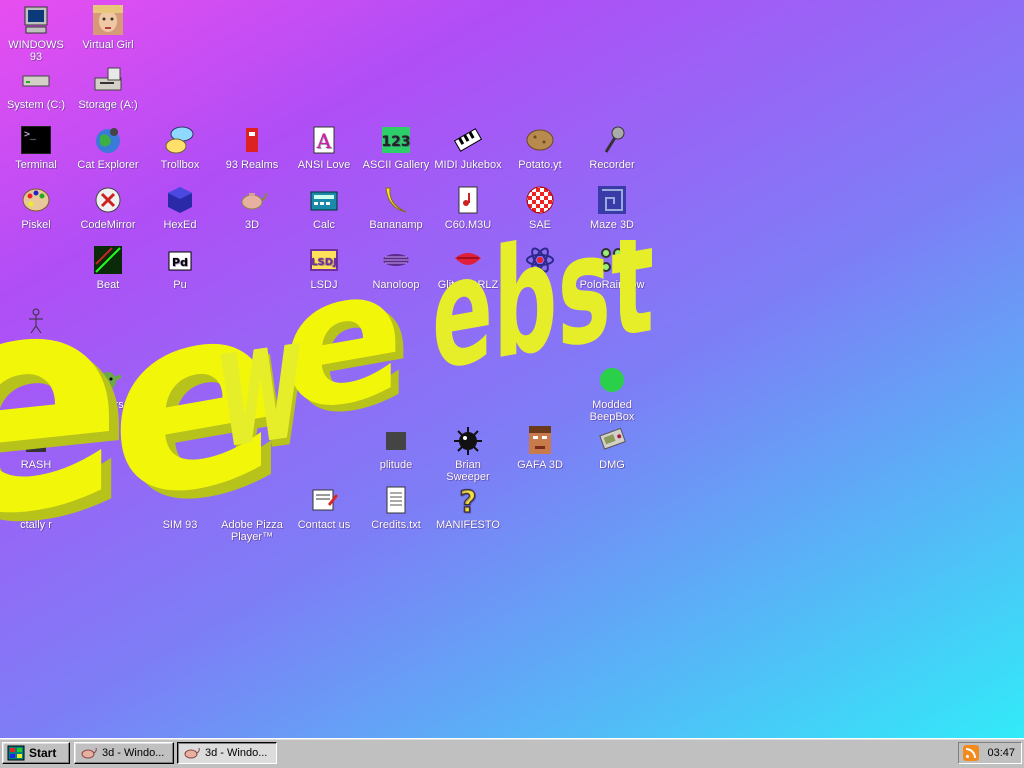 The height and width of the screenshot is (768, 1024). What do you see at coordinates (108, 140) in the screenshot?
I see `globe-icon` at bounding box center [108, 140].